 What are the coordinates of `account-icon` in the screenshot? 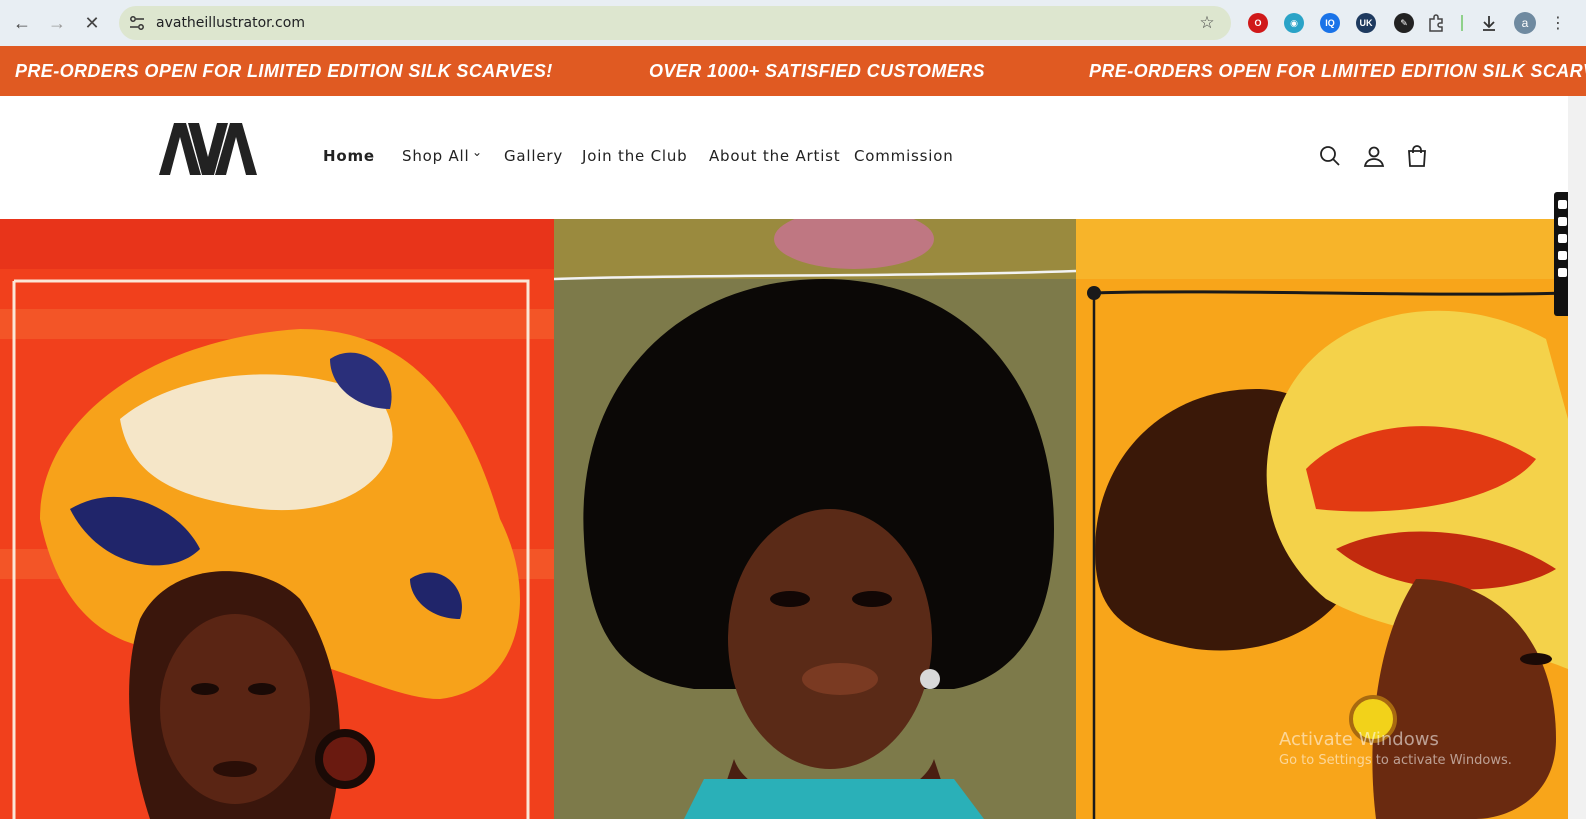 It's located at (1374, 156).